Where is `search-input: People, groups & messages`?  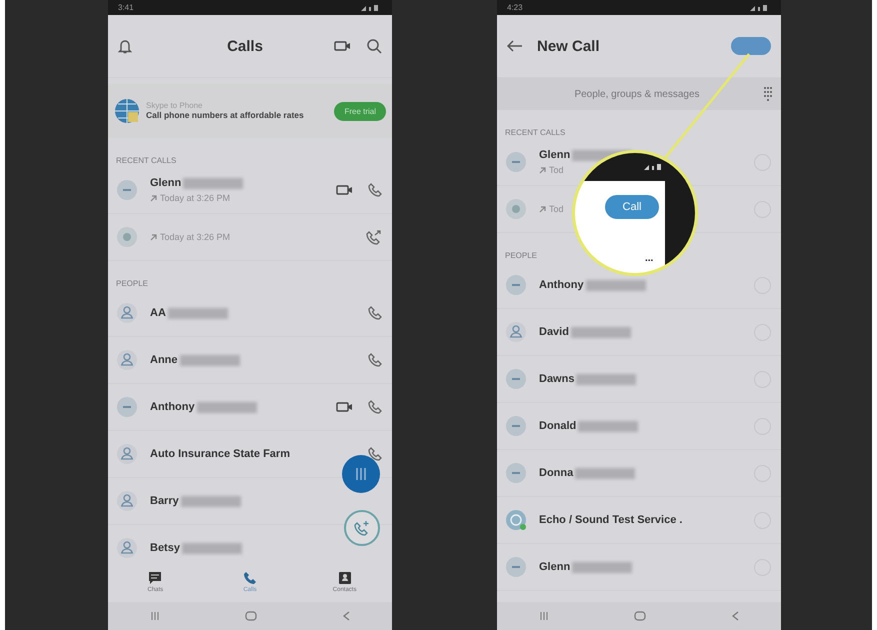
search-input: People, groups & messages is located at coordinates (637, 94).